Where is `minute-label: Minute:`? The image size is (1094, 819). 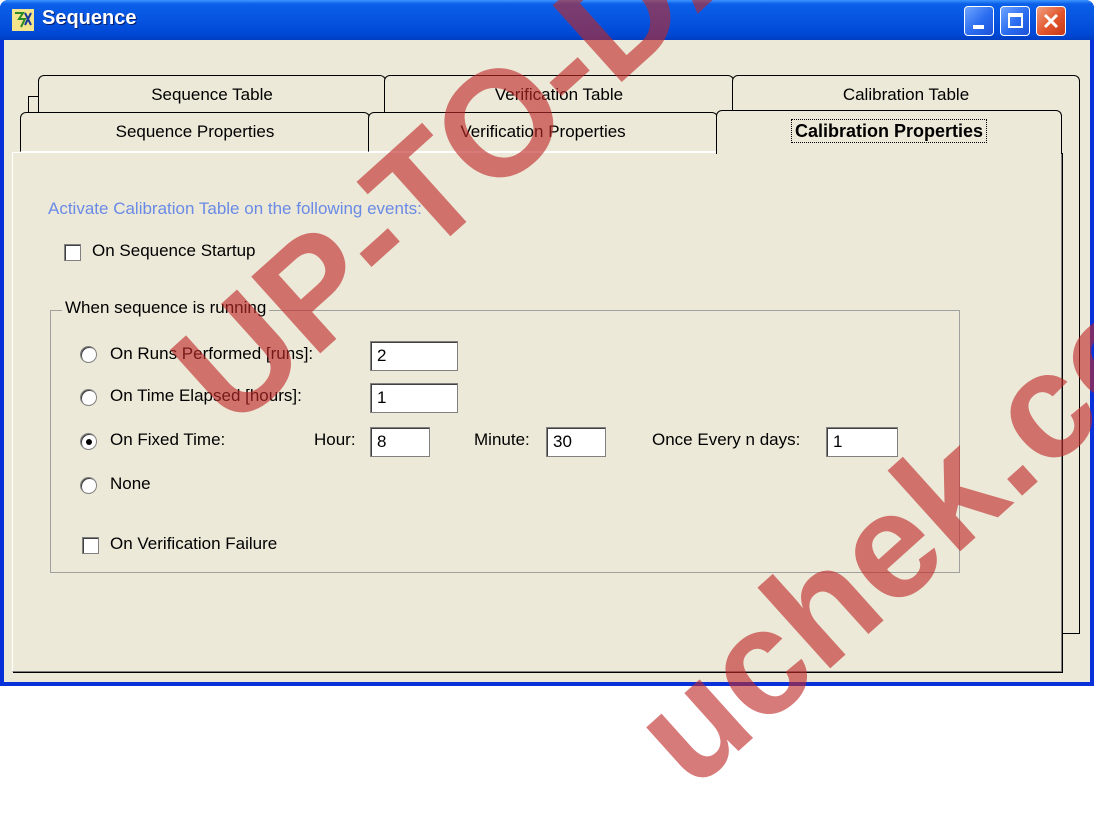 minute-label: Minute: is located at coordinates (502, 439).